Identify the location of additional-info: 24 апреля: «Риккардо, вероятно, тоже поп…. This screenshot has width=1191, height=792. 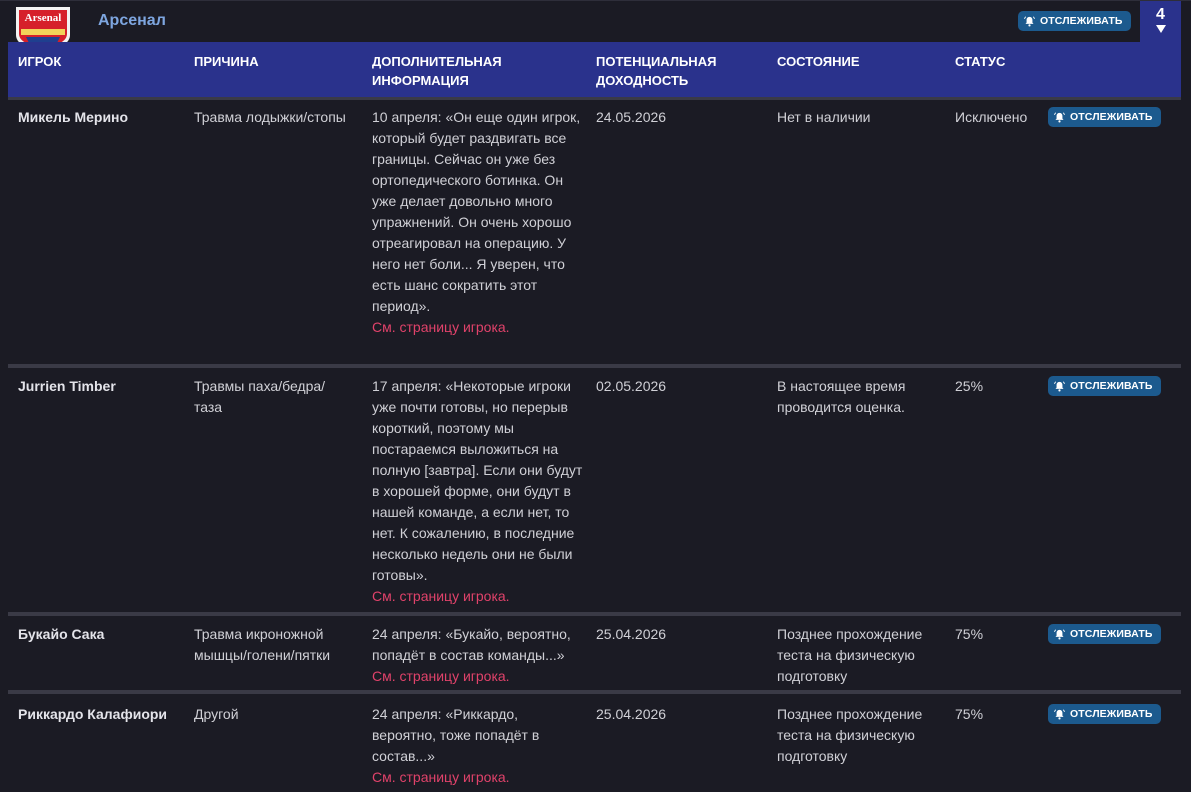
(467, 746).